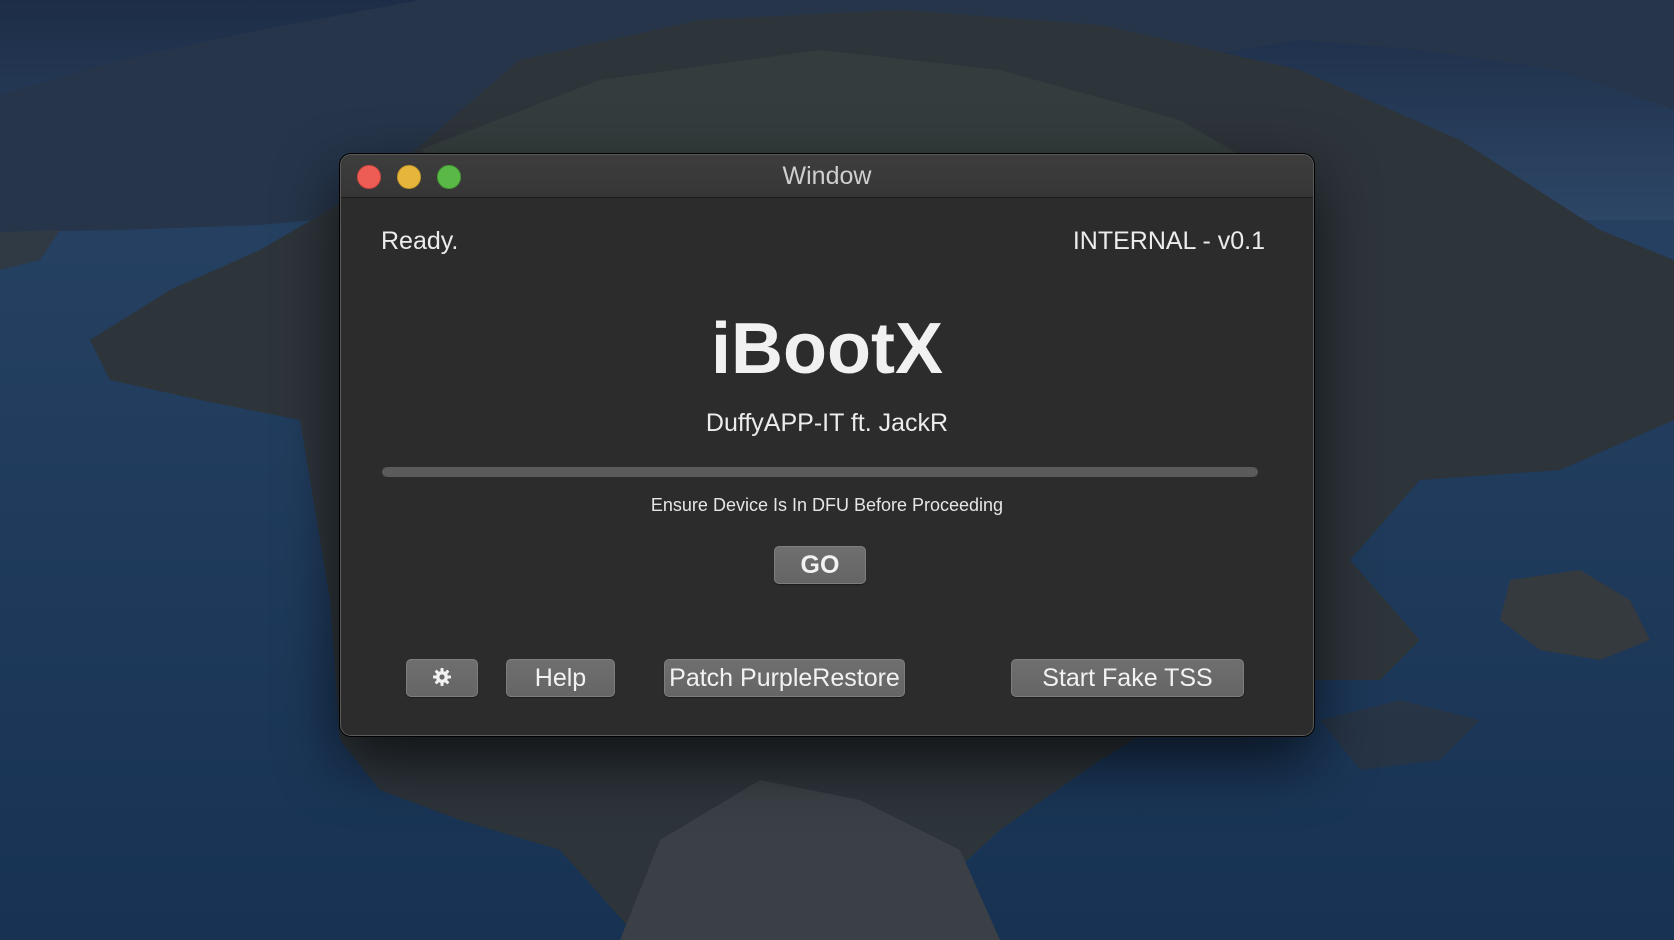  Describe the element at coordinates (1168, 241) in the screenshot. I see `version-label: INTERNAL - v0.1` at that location.